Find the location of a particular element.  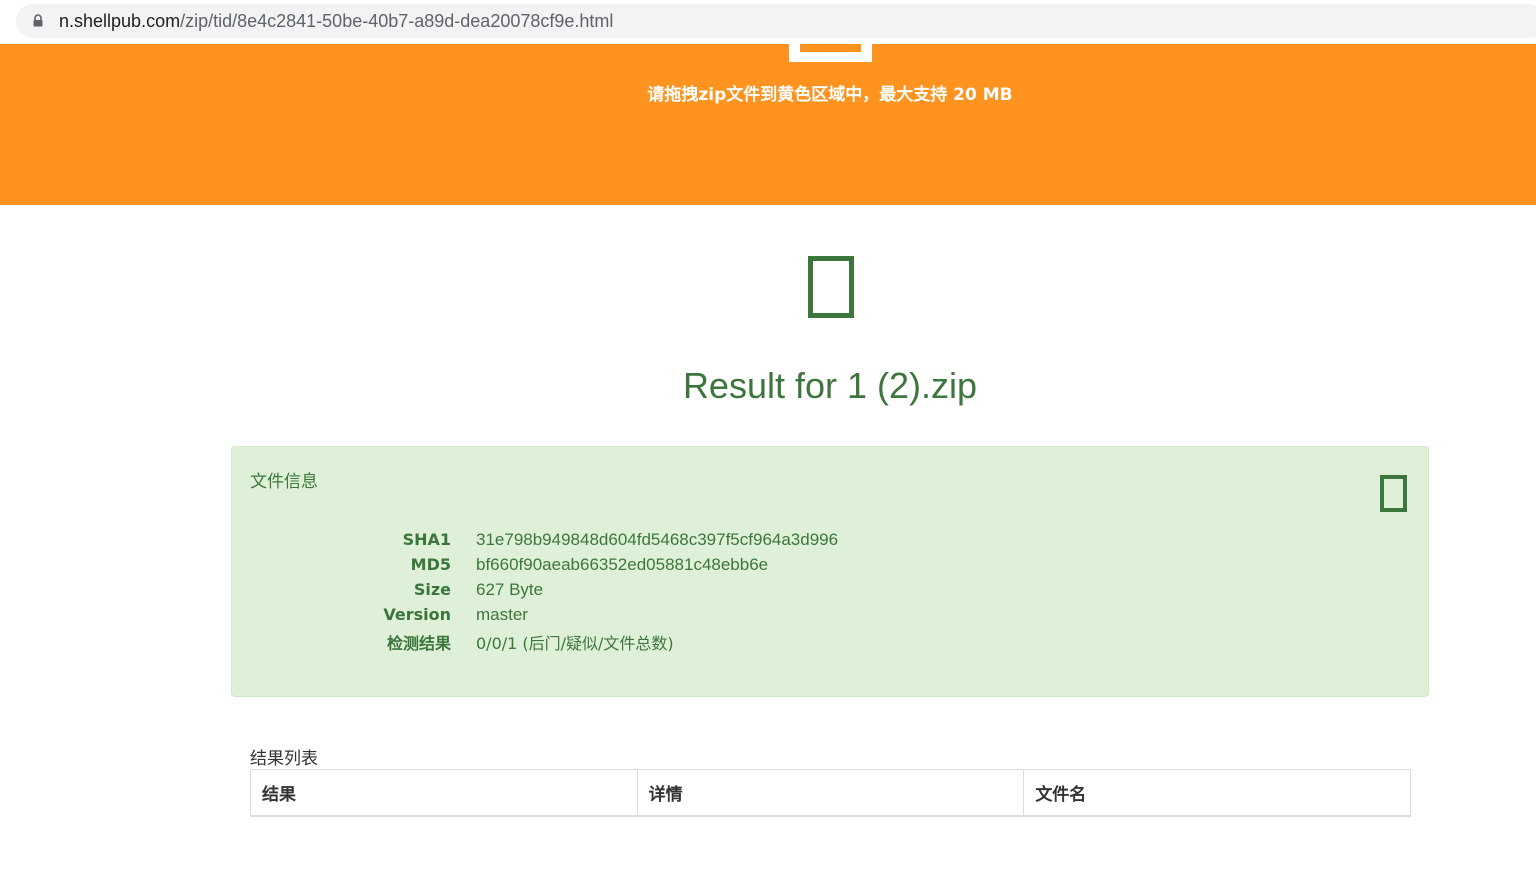

info-label: Size is located at coordinates (432, 589).